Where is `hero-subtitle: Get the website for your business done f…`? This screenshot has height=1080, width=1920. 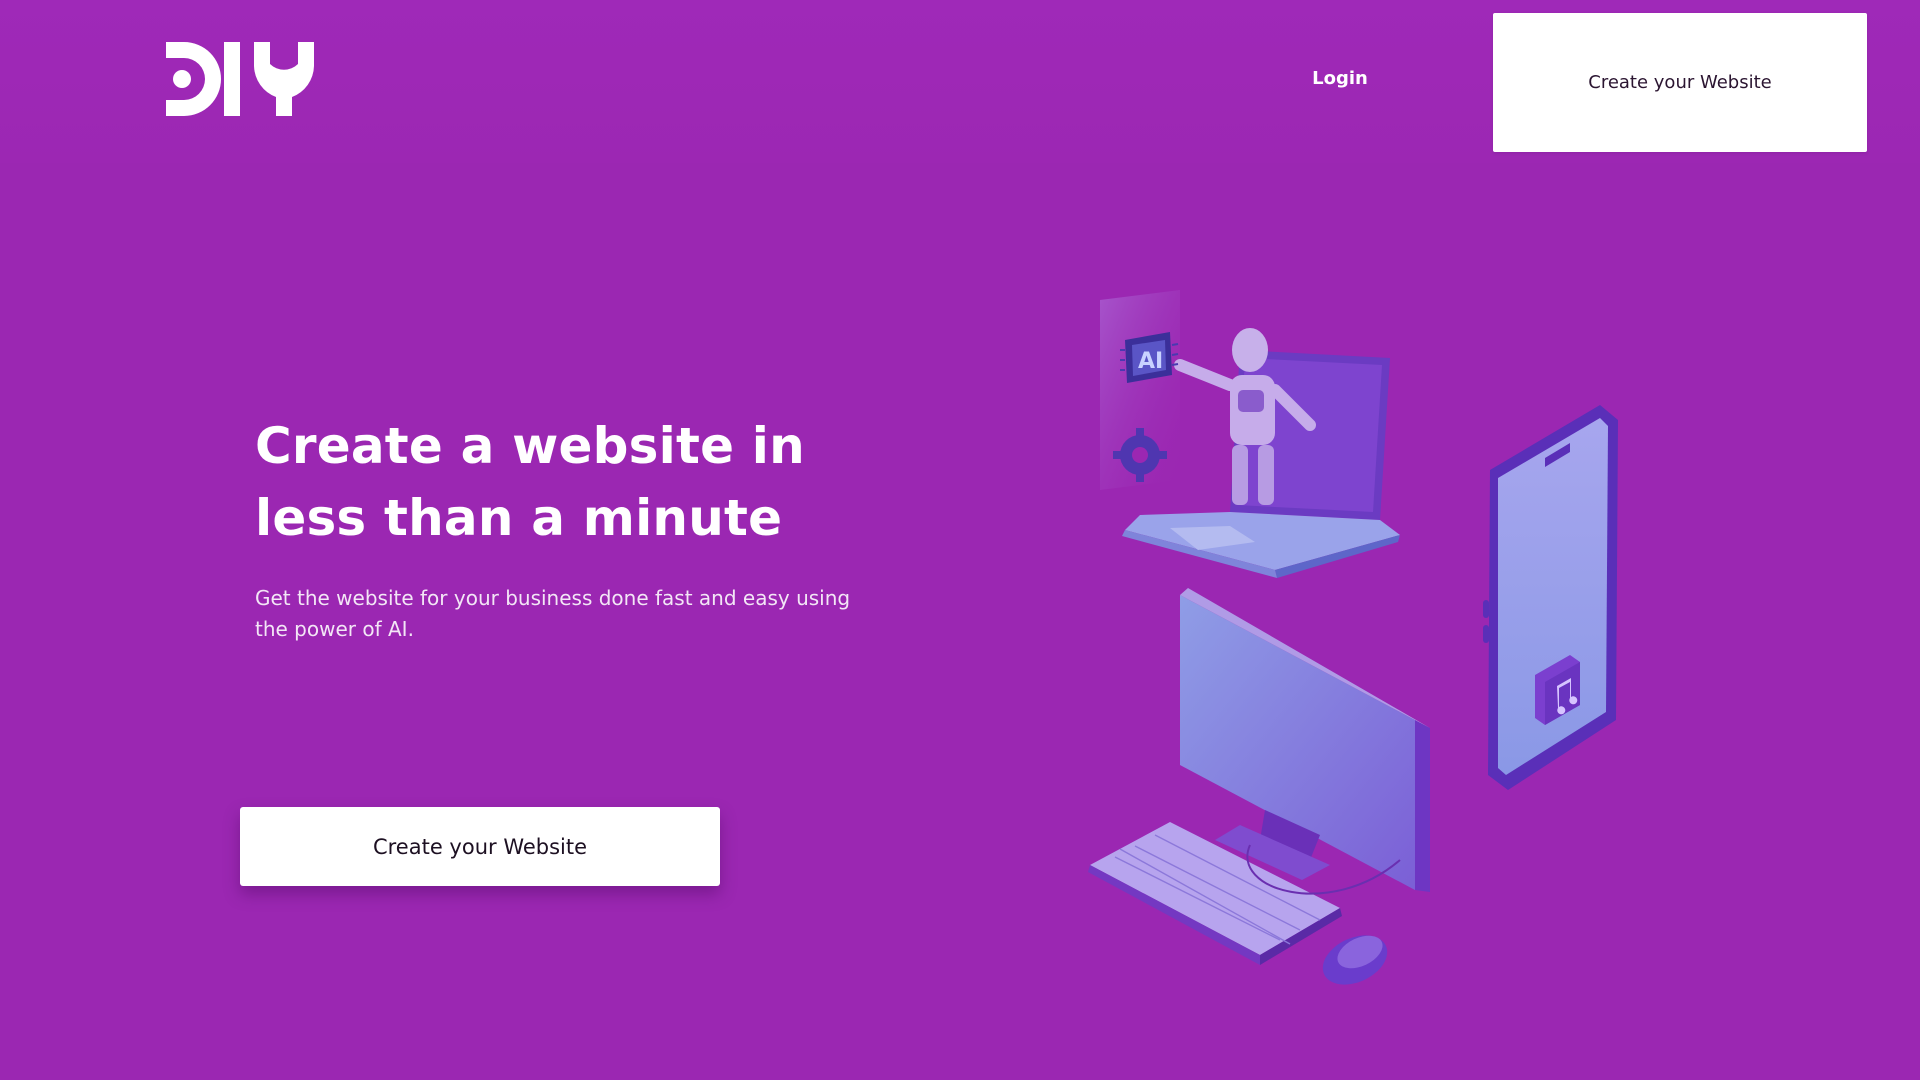
hero-subtitle: Get the website for your business done f… is located at coordinates (553, 613).